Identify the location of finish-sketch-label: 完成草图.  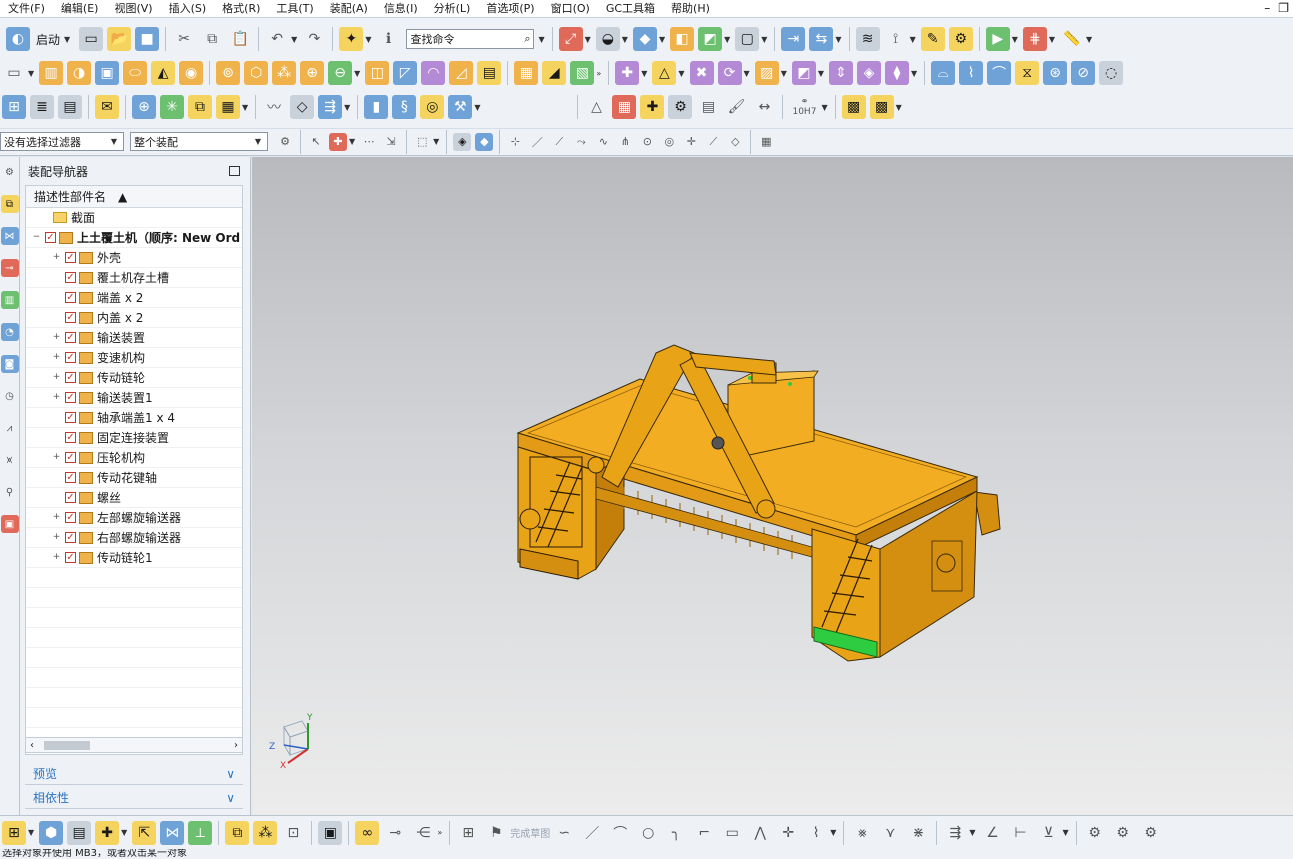
(530, 832).